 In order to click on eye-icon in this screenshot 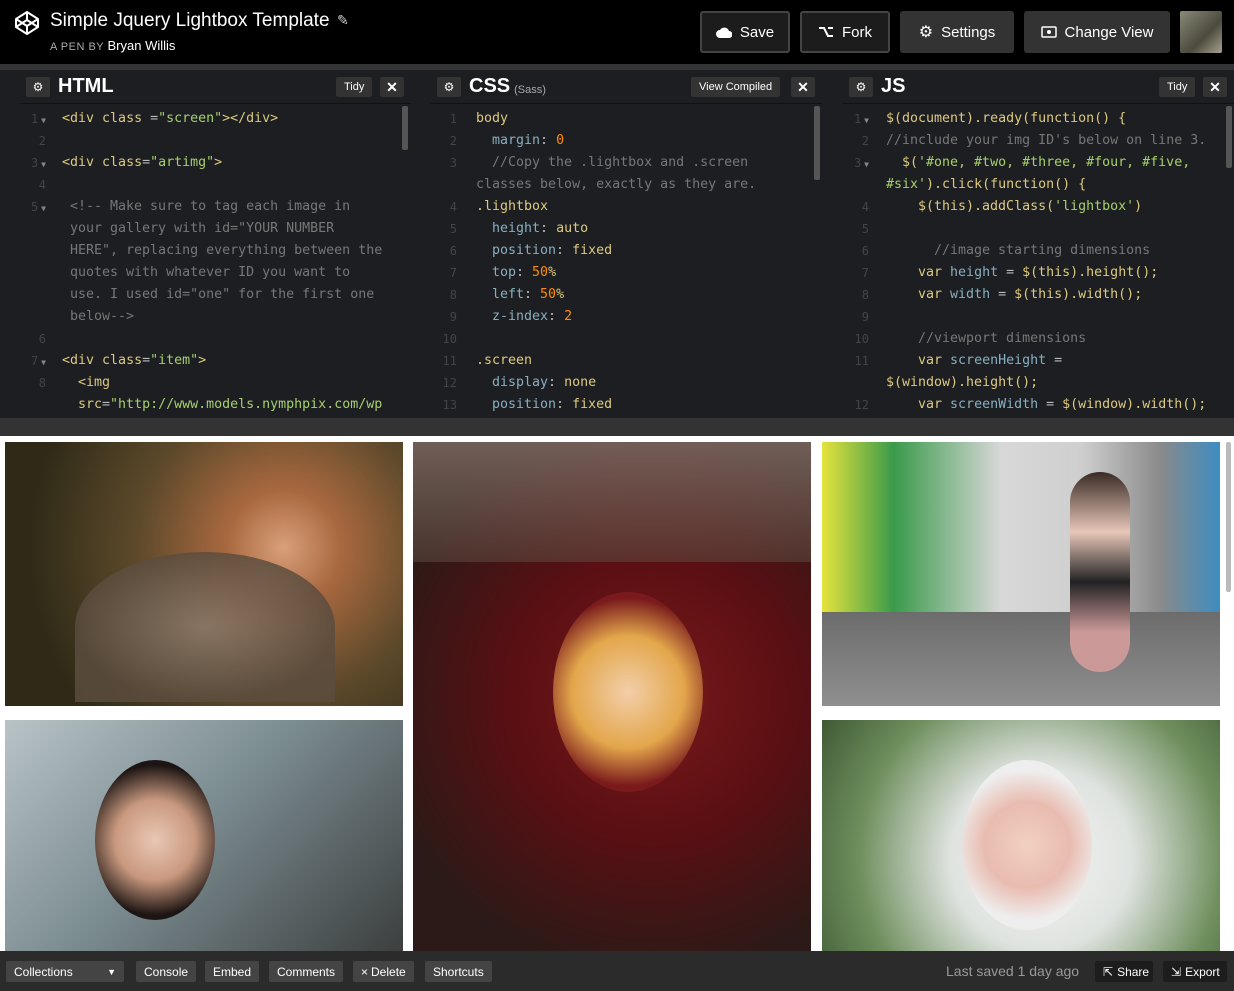, I will do `click(1048, 32)`.